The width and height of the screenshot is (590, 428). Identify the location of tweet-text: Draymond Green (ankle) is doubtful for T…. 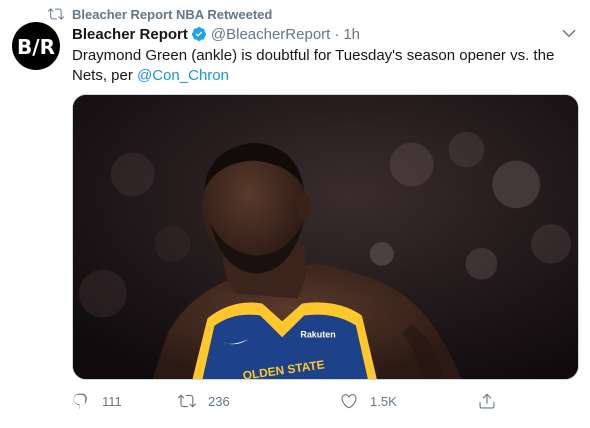
(322, 66).